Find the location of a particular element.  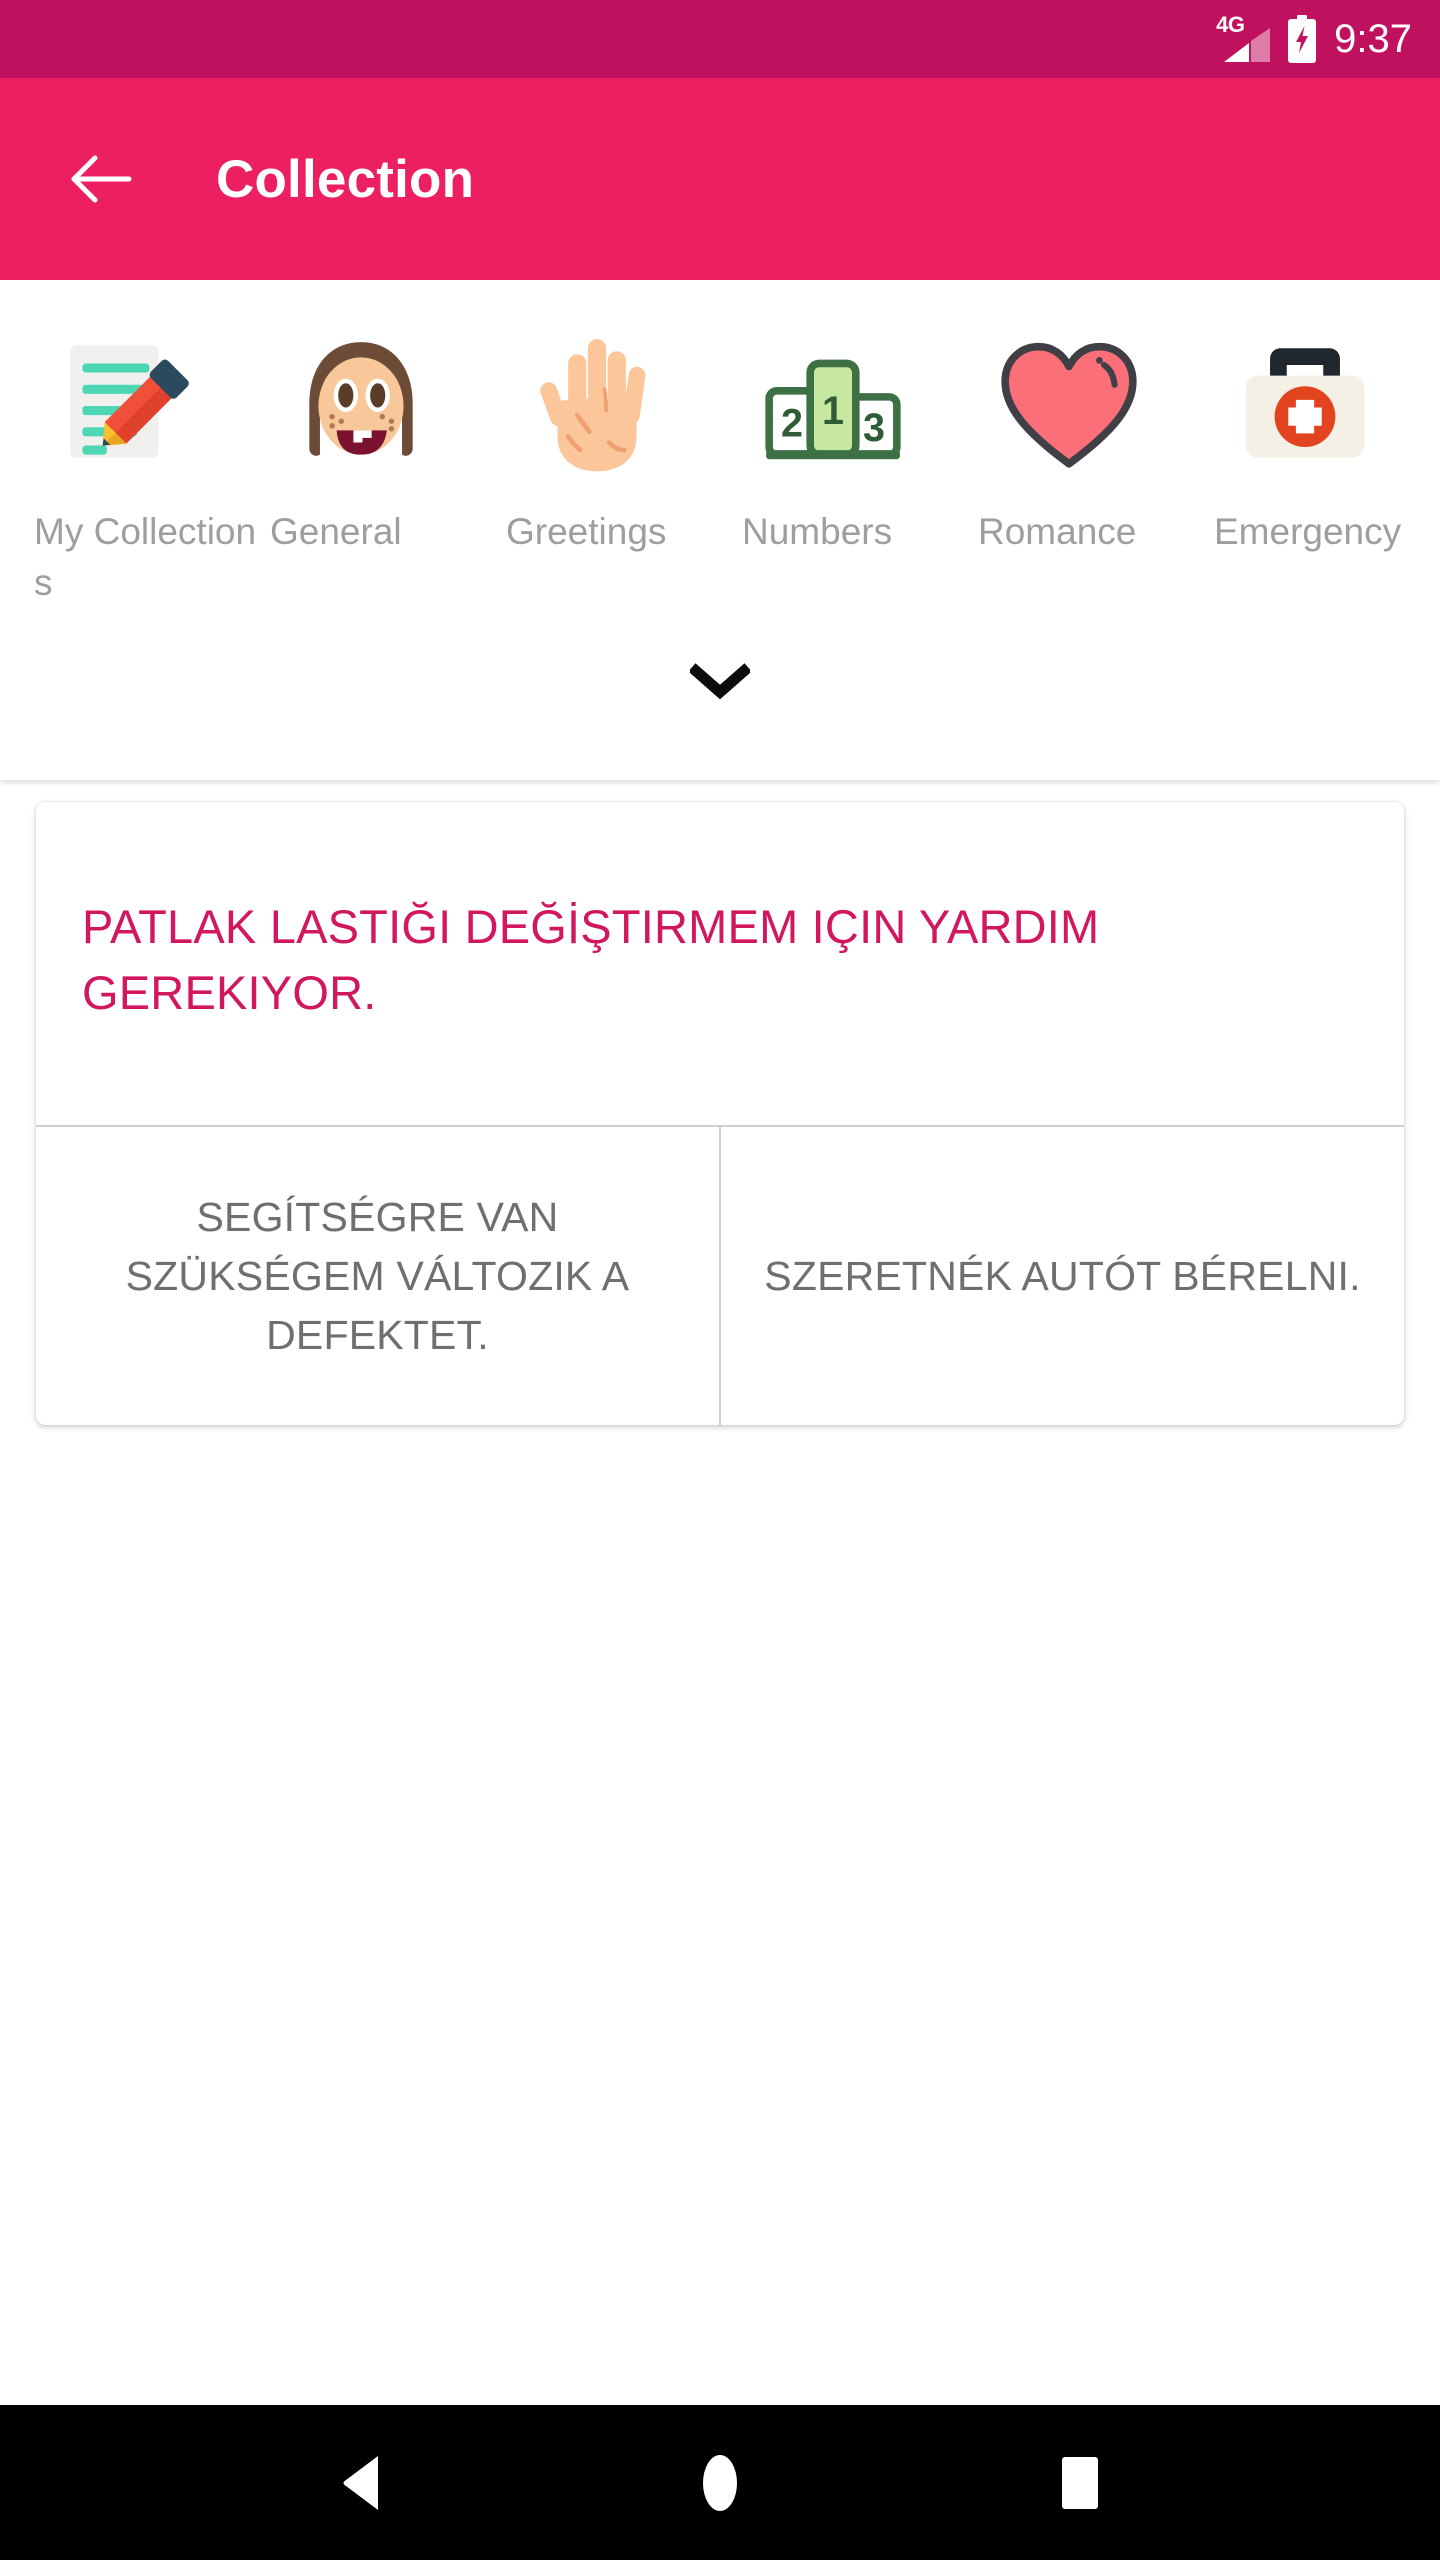

arrow-left-icon is located at coordinates (101, 179).